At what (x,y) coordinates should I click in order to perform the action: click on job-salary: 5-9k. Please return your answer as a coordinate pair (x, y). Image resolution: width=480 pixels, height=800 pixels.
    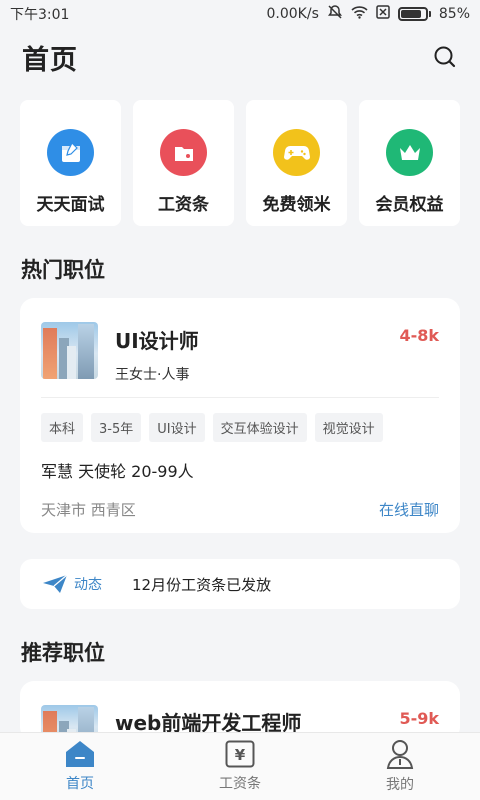
    Looking at the image, I should click on (419, 718).